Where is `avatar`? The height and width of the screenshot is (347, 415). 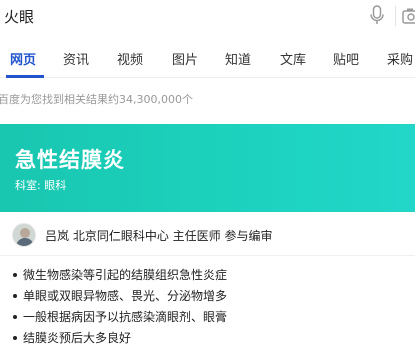 avatar is located at coordinates (24, 235).